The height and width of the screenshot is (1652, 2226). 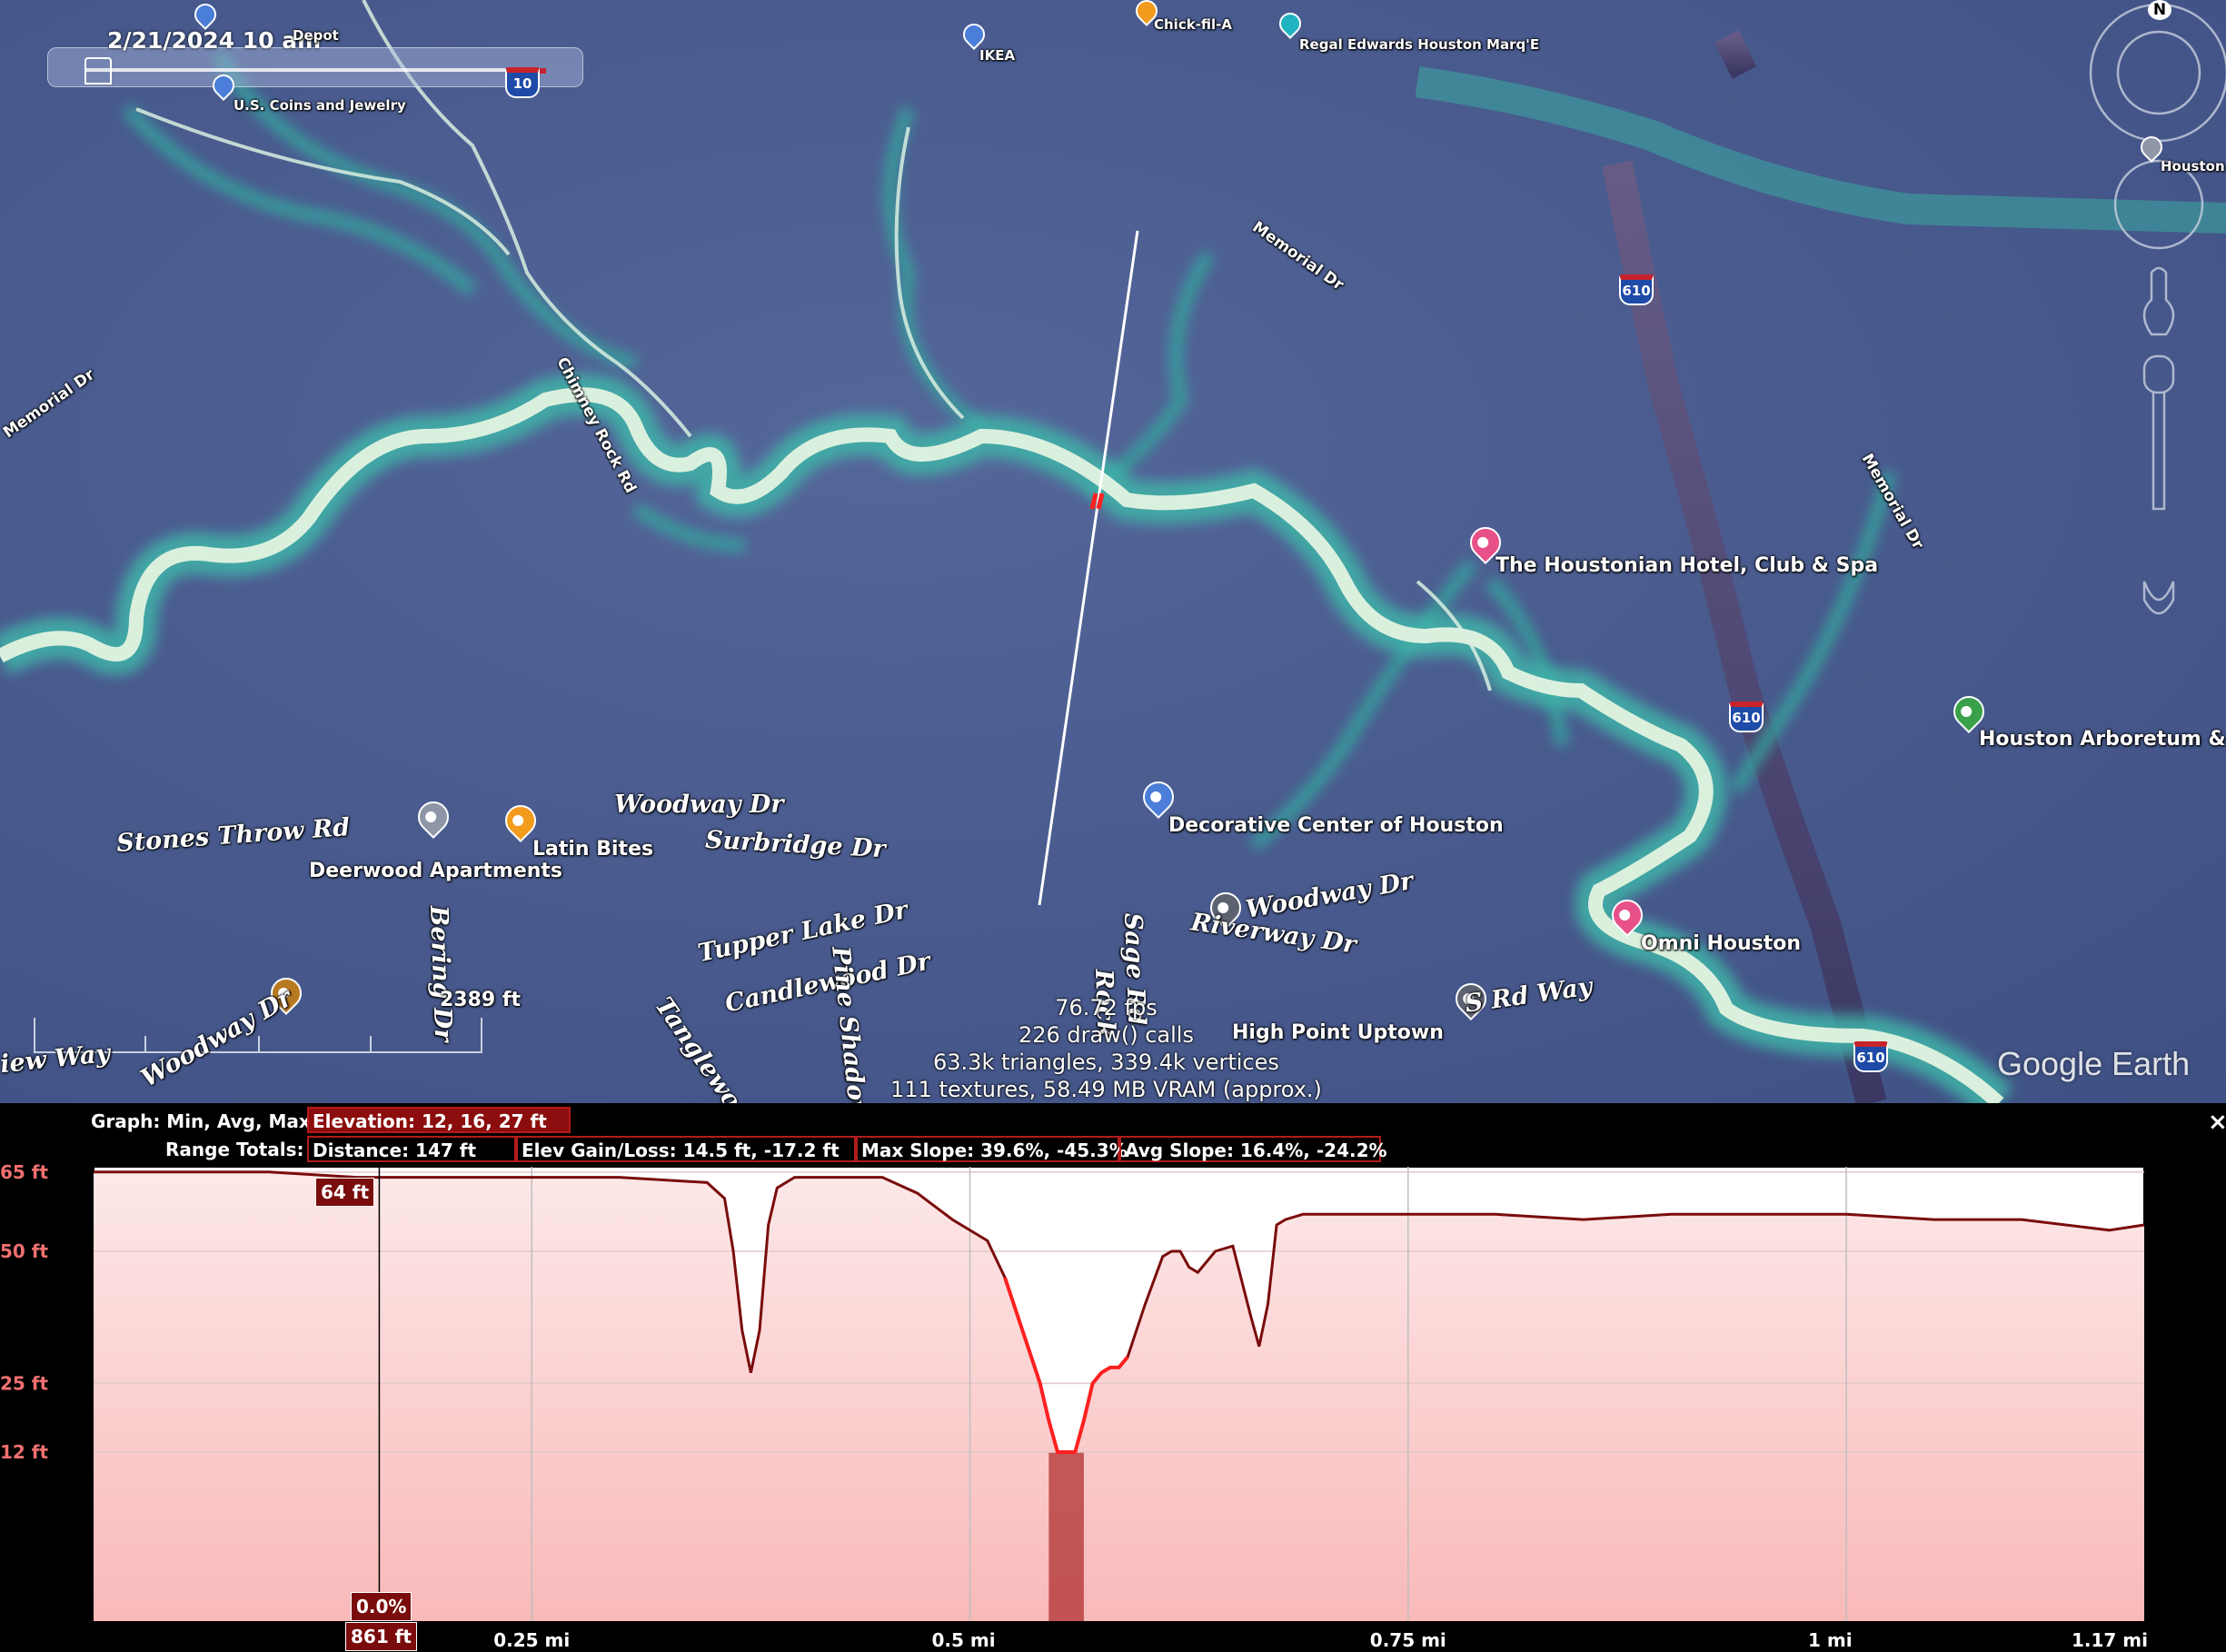 What do you see at coordinates (2110, 1640) in the screenshot?
I see `x-tick-label: 1.17 mi` at bounding box center [2110, 1640].